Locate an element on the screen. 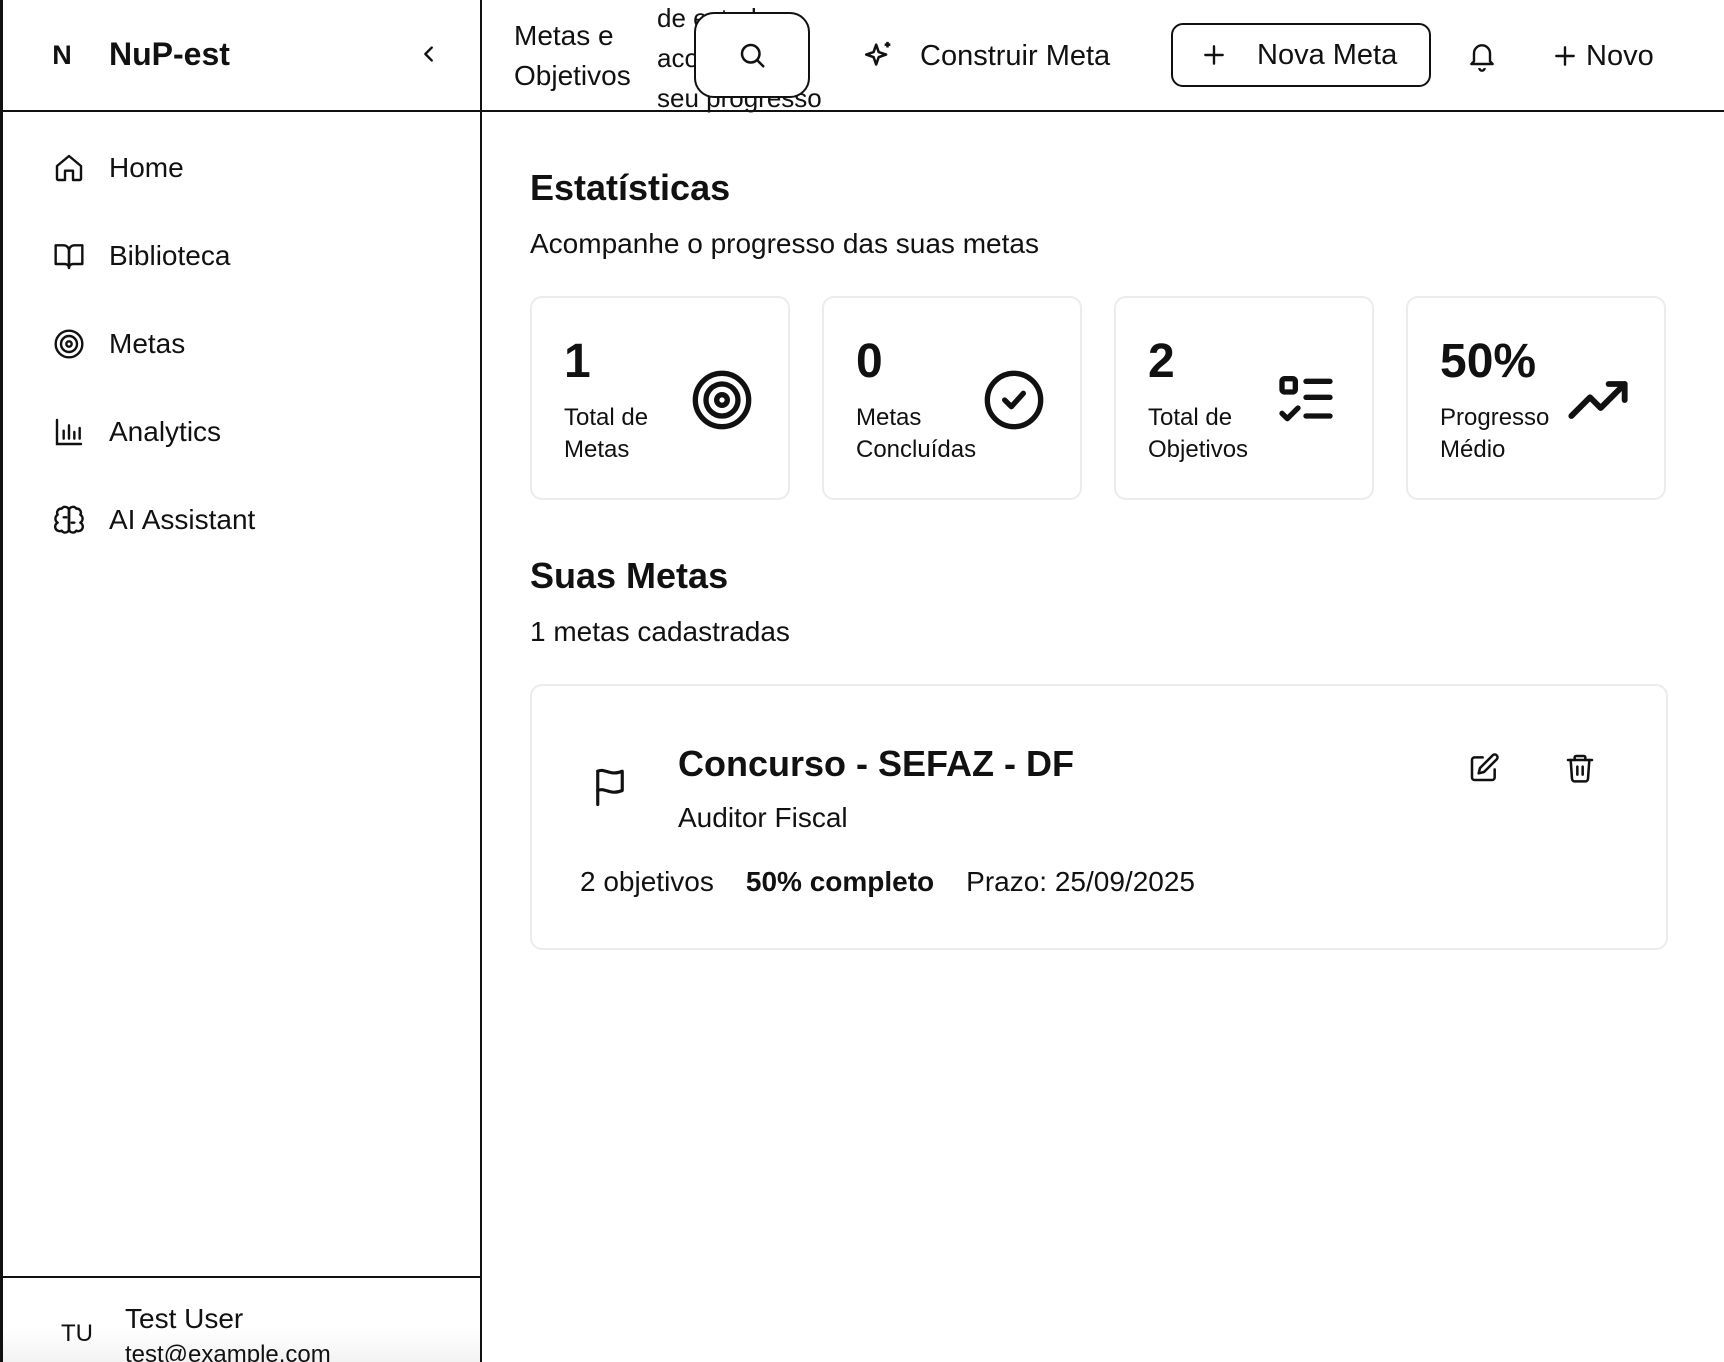  sidebar-item-ai-assistant: AI Assistant is located at coordinates (241, 520).